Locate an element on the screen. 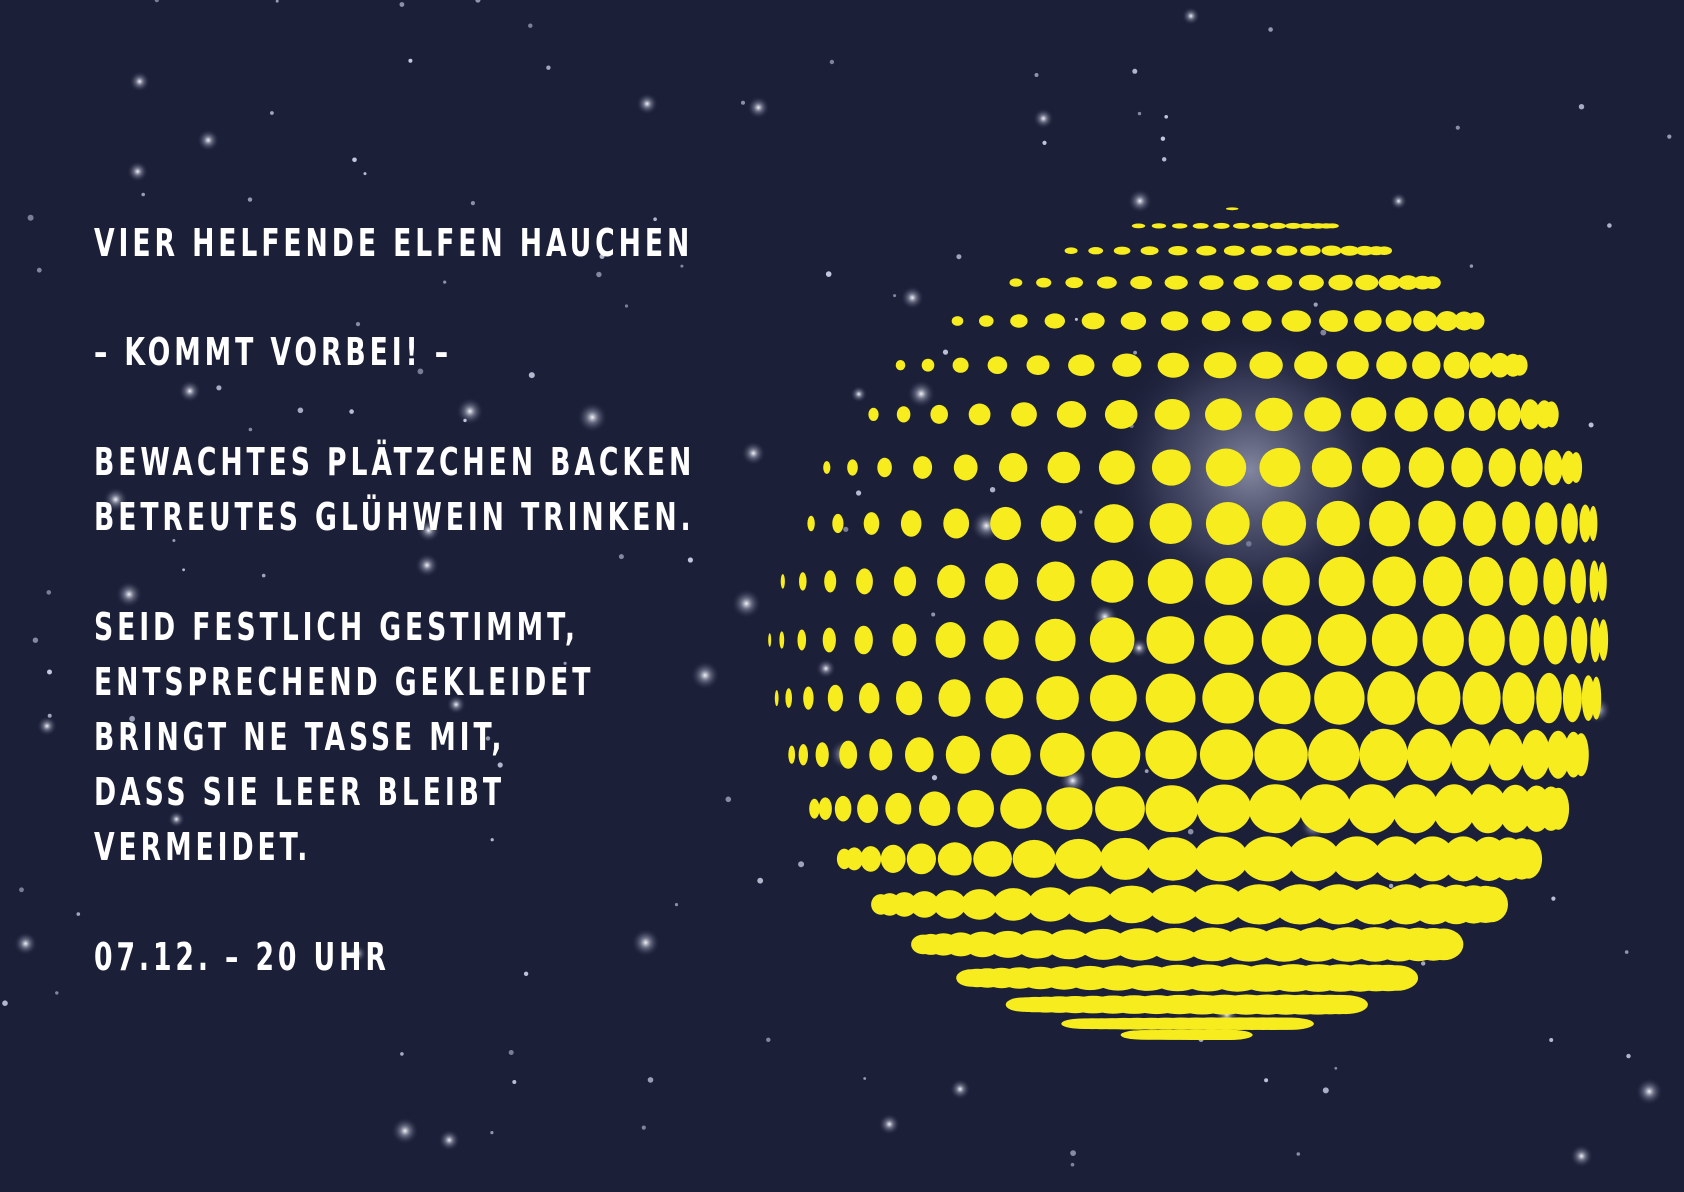 Image resolution: width=1684 pixels, height=1192 pixels. date-time: 07.12. – 20 UHR is located at coordinates (242, 957).